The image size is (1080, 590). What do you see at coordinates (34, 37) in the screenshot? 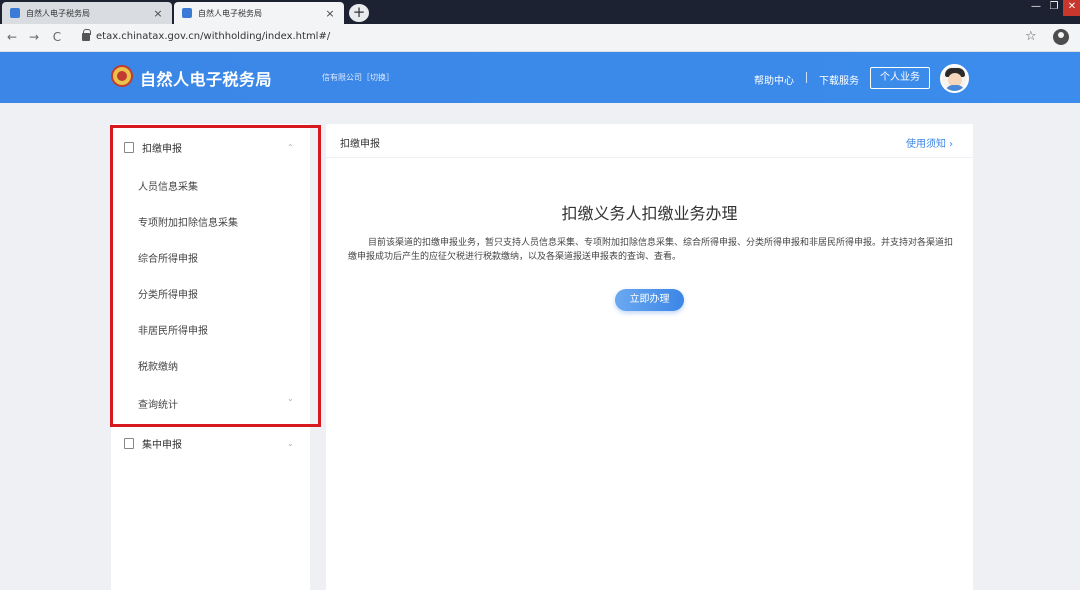
I see `forward-arrow-icon: →` at bounding box center [34, 37].